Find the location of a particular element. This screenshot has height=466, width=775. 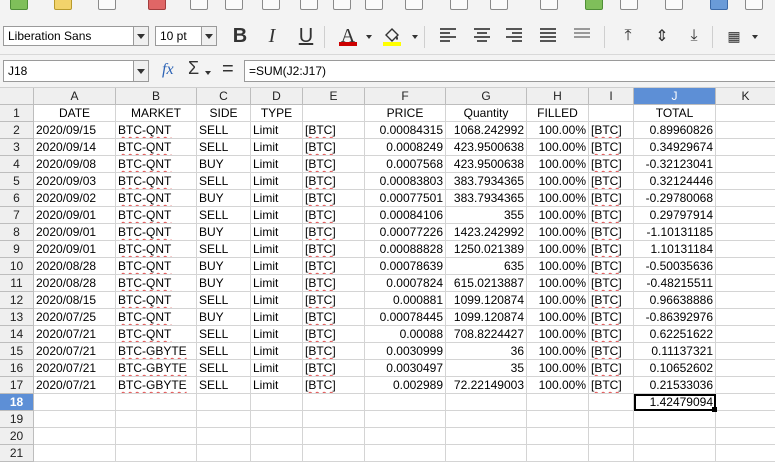

cell-a10: 2020/08/28 is located at coordinates (75, 266).